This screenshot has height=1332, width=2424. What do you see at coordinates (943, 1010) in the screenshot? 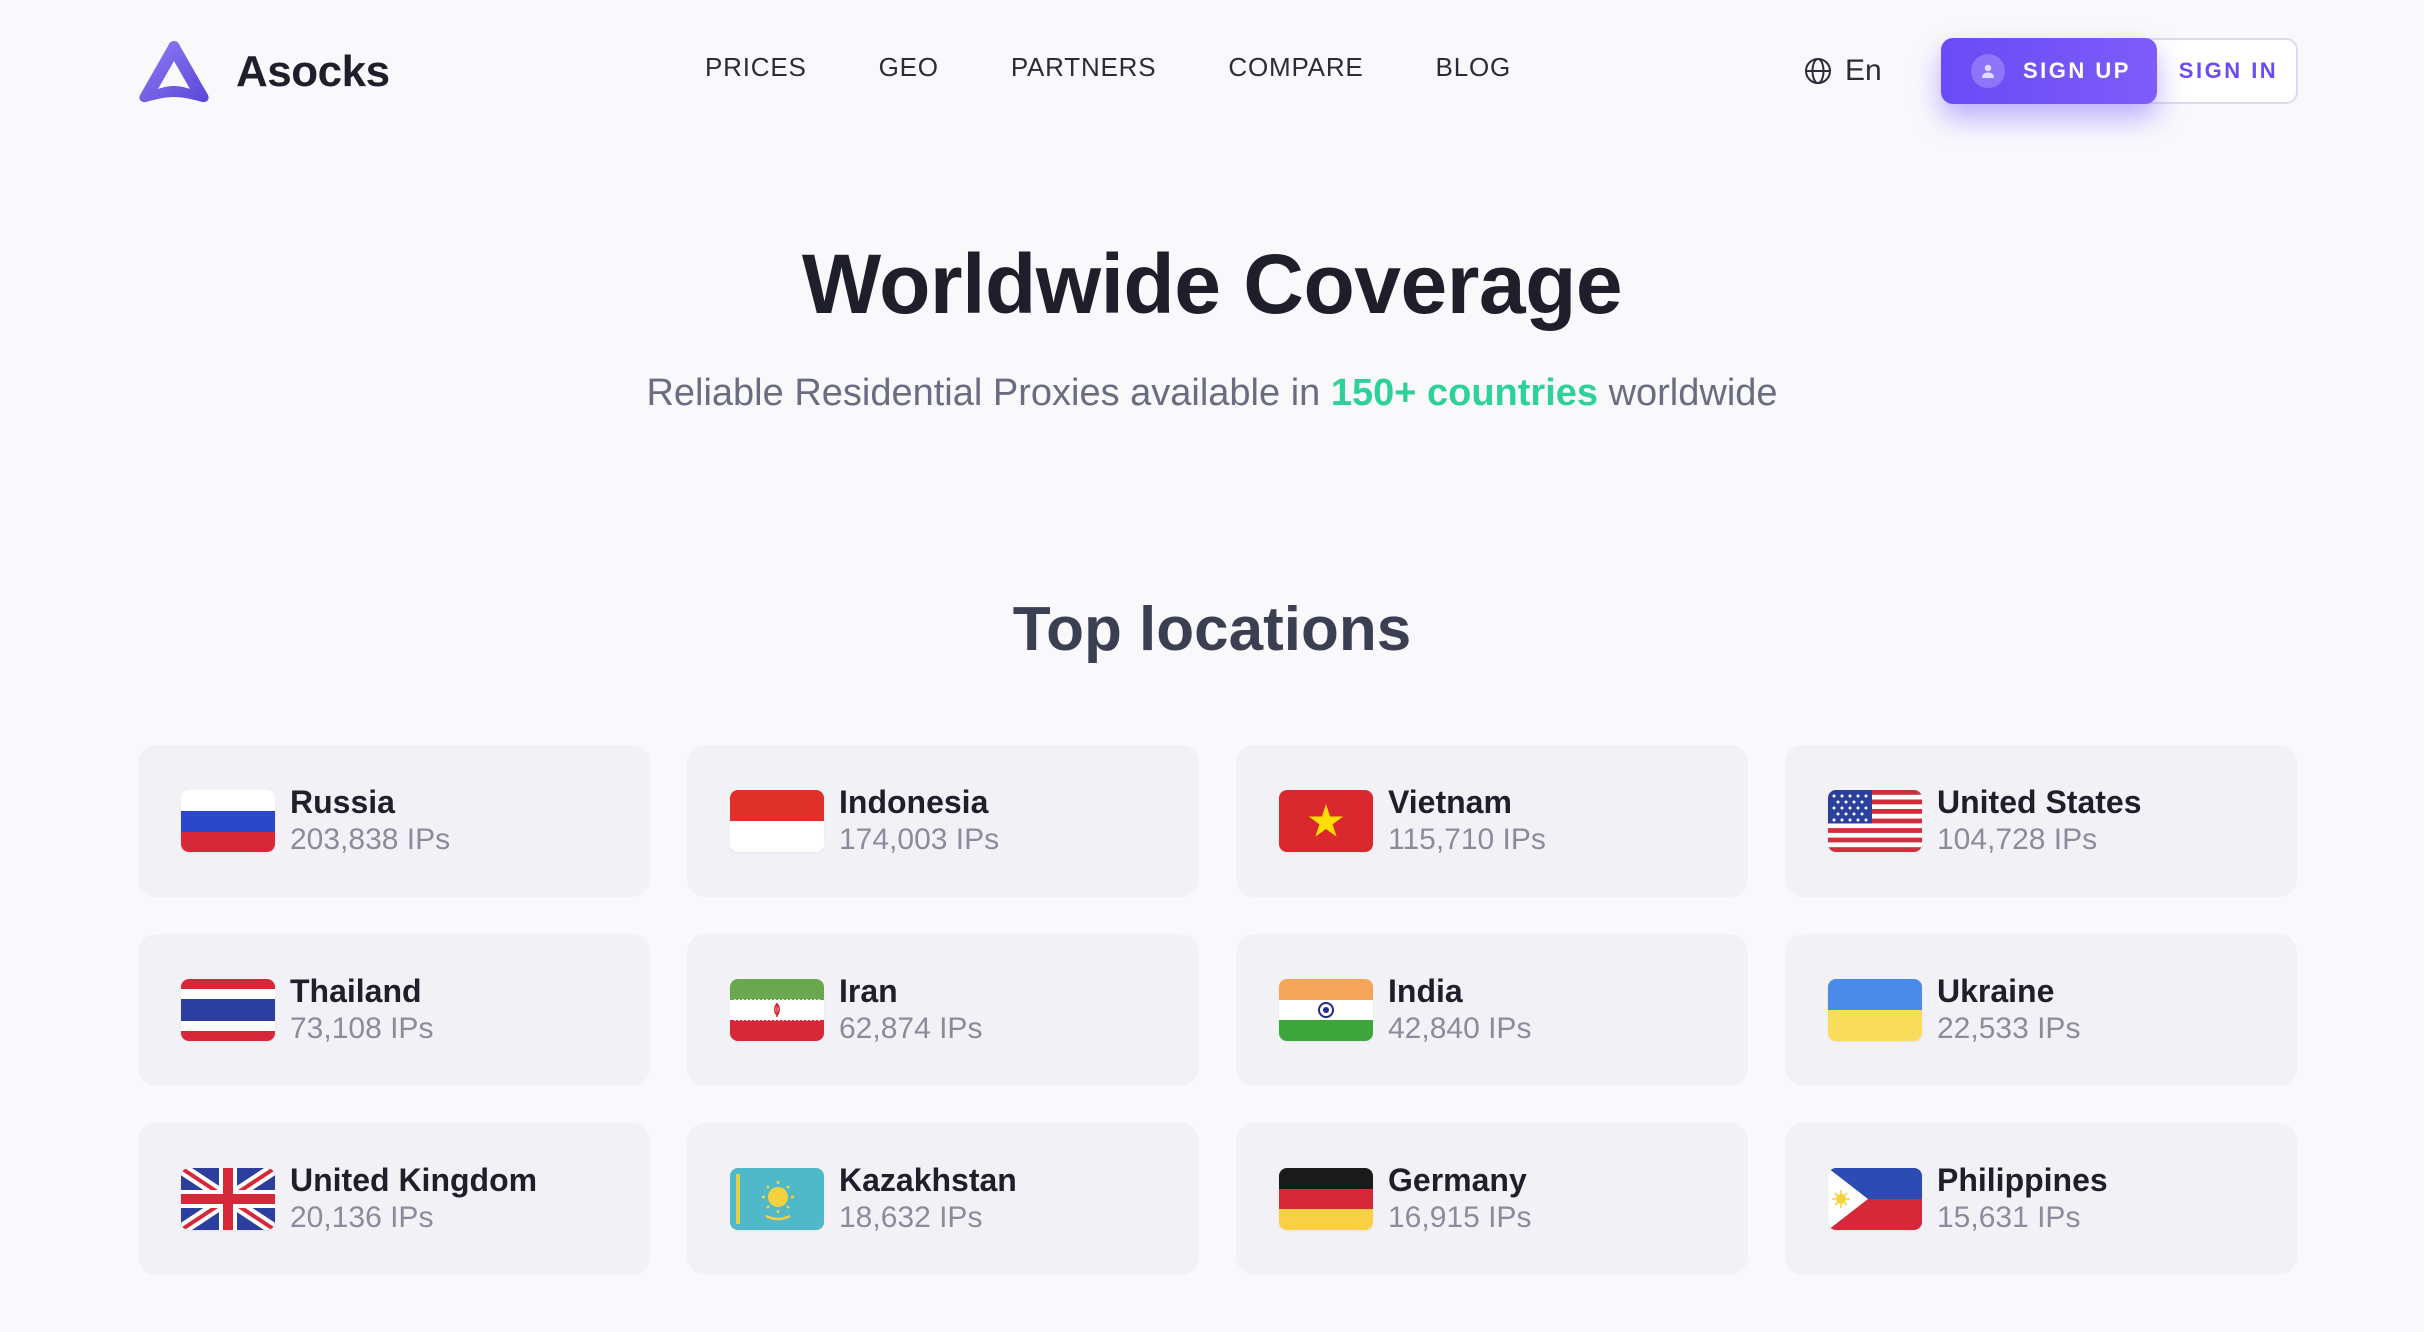
I see `location-card-iran: Iran 62,874 IPs` at bounding box center [943, 1010].